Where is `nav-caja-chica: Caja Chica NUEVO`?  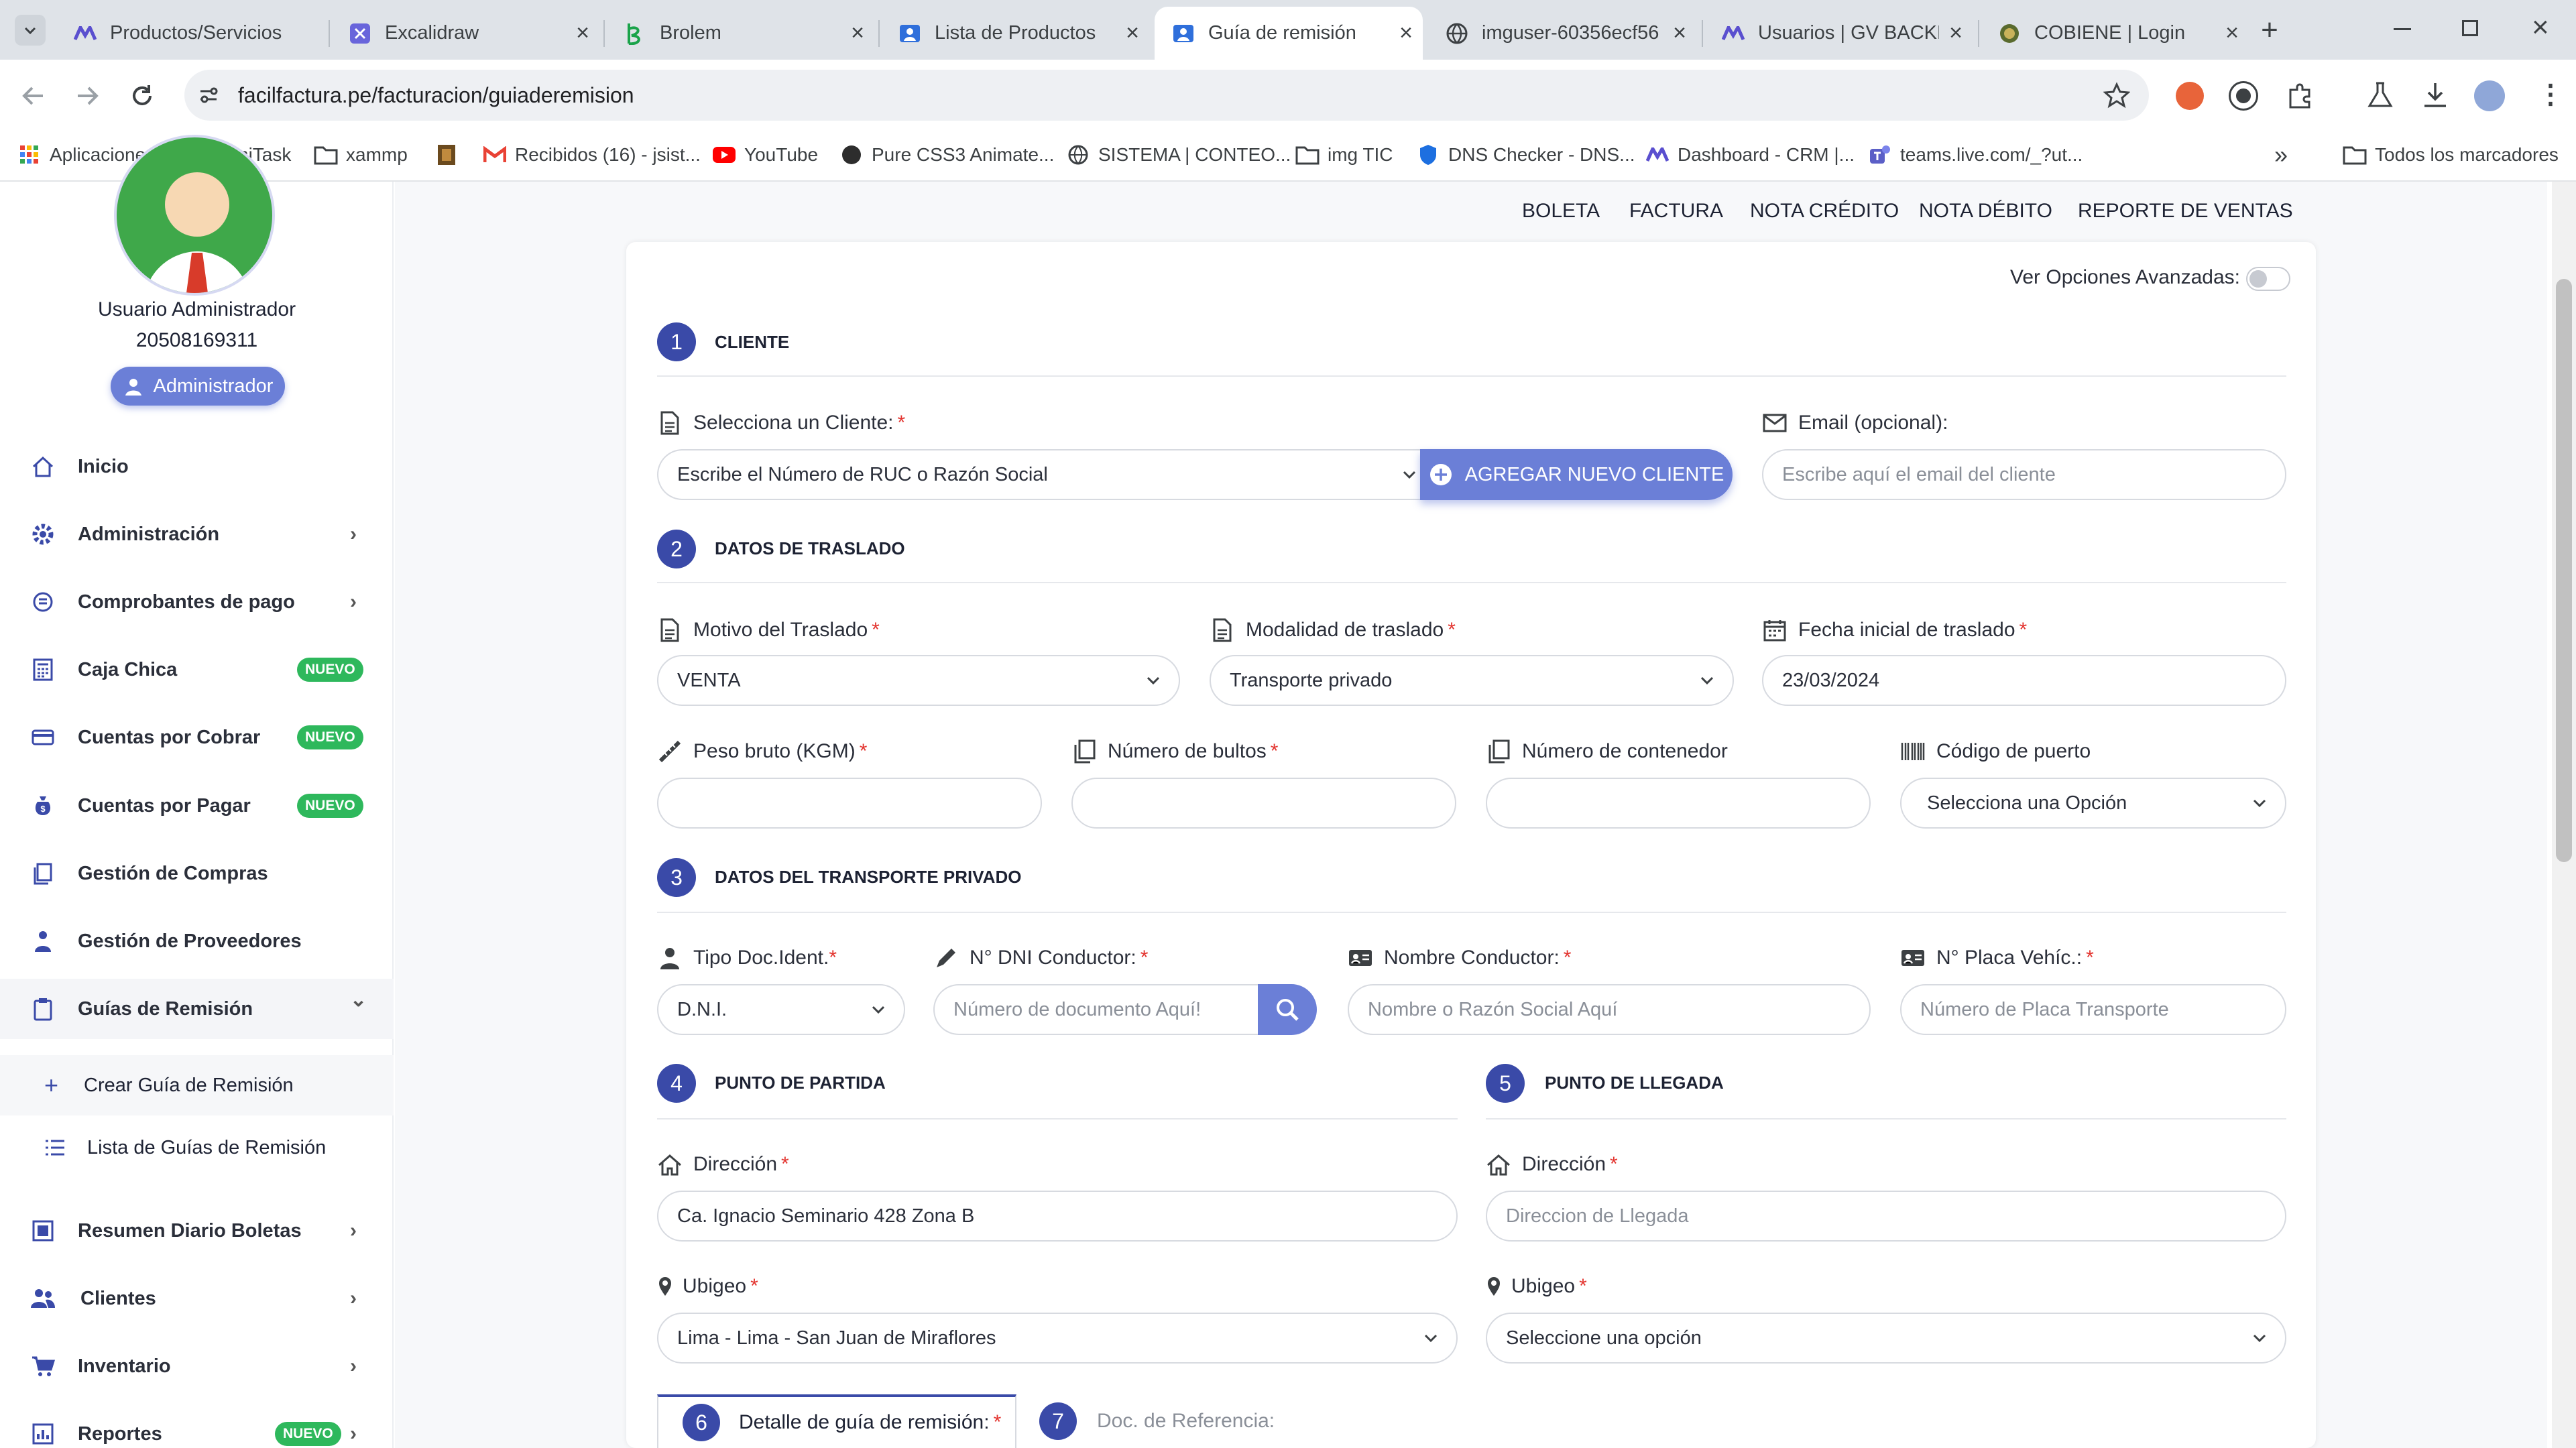 nav-caja-chica: Caja Chica NUEVO is located at coordinates (197, 670).